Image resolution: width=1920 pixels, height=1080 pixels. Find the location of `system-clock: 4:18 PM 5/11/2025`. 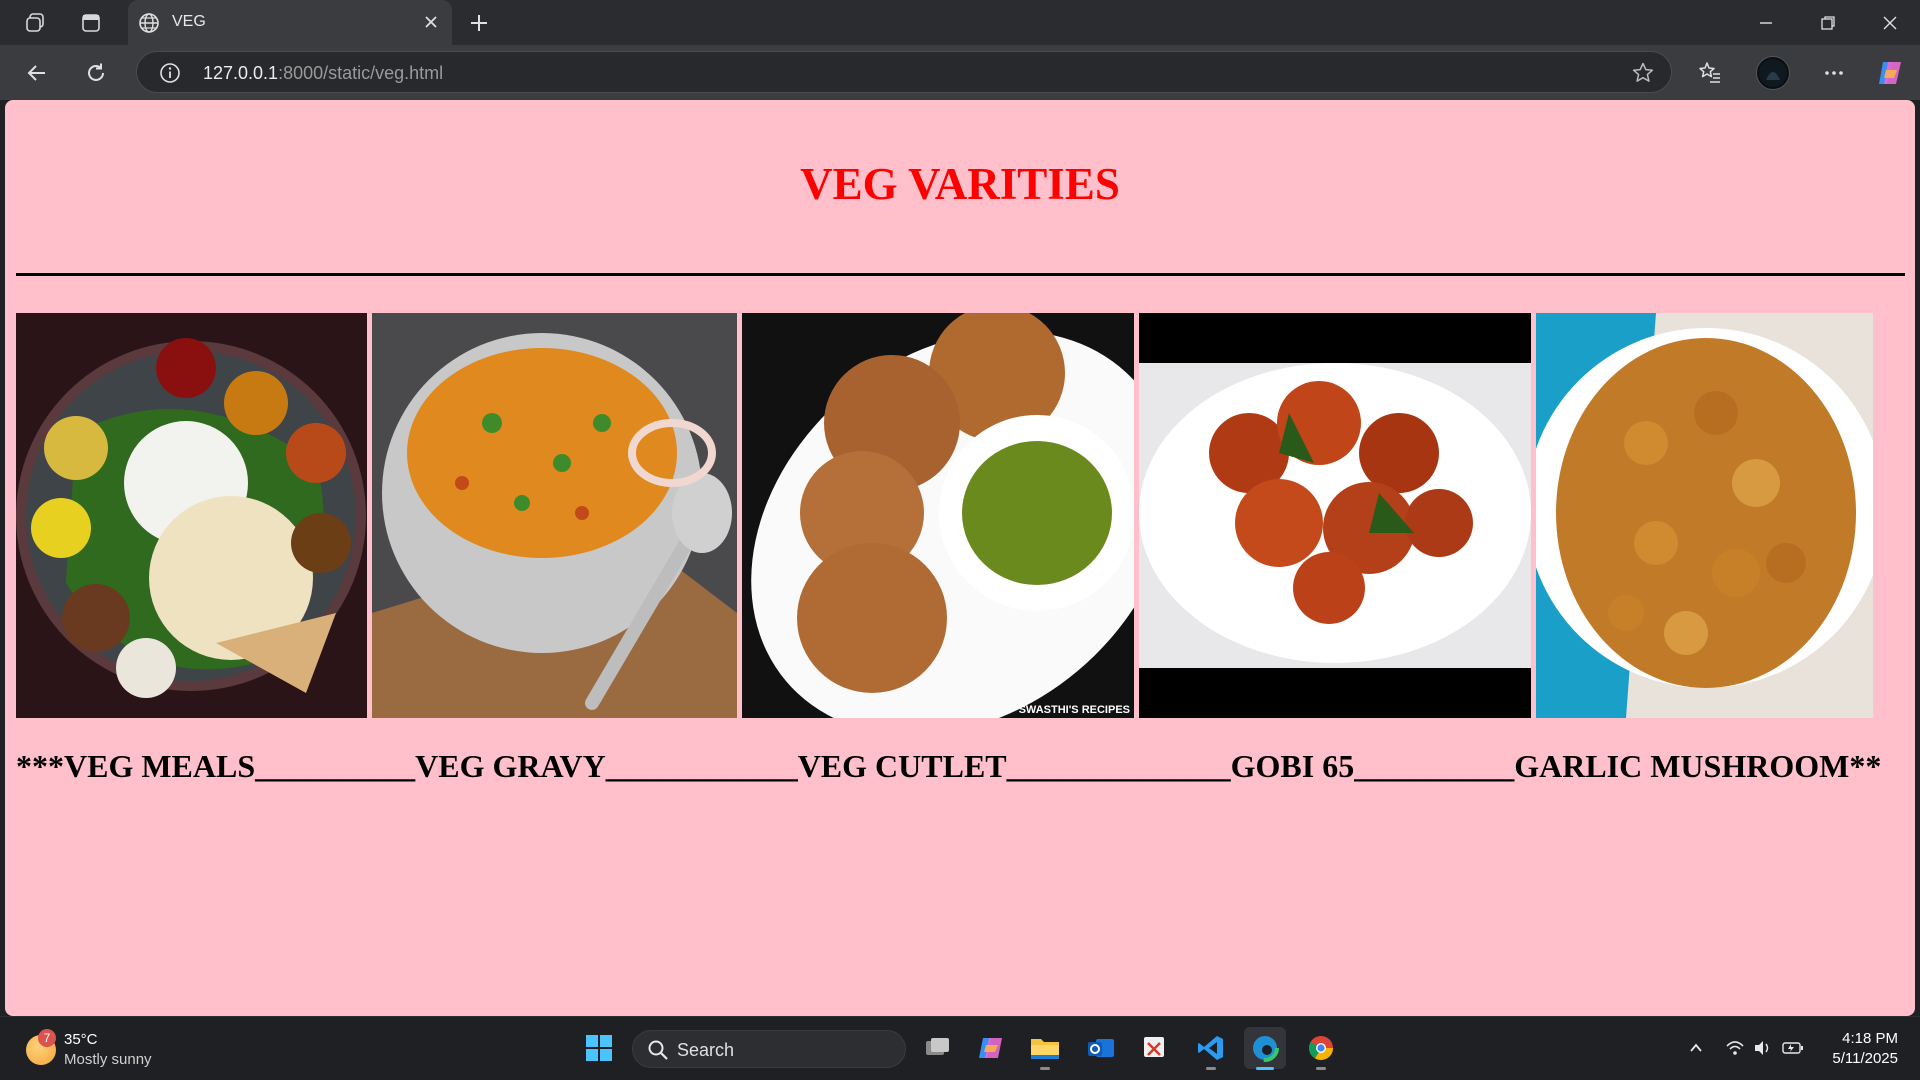

system-clock: 4:18 PM 5/11/2025 is located at coordinates (1865, 1049).